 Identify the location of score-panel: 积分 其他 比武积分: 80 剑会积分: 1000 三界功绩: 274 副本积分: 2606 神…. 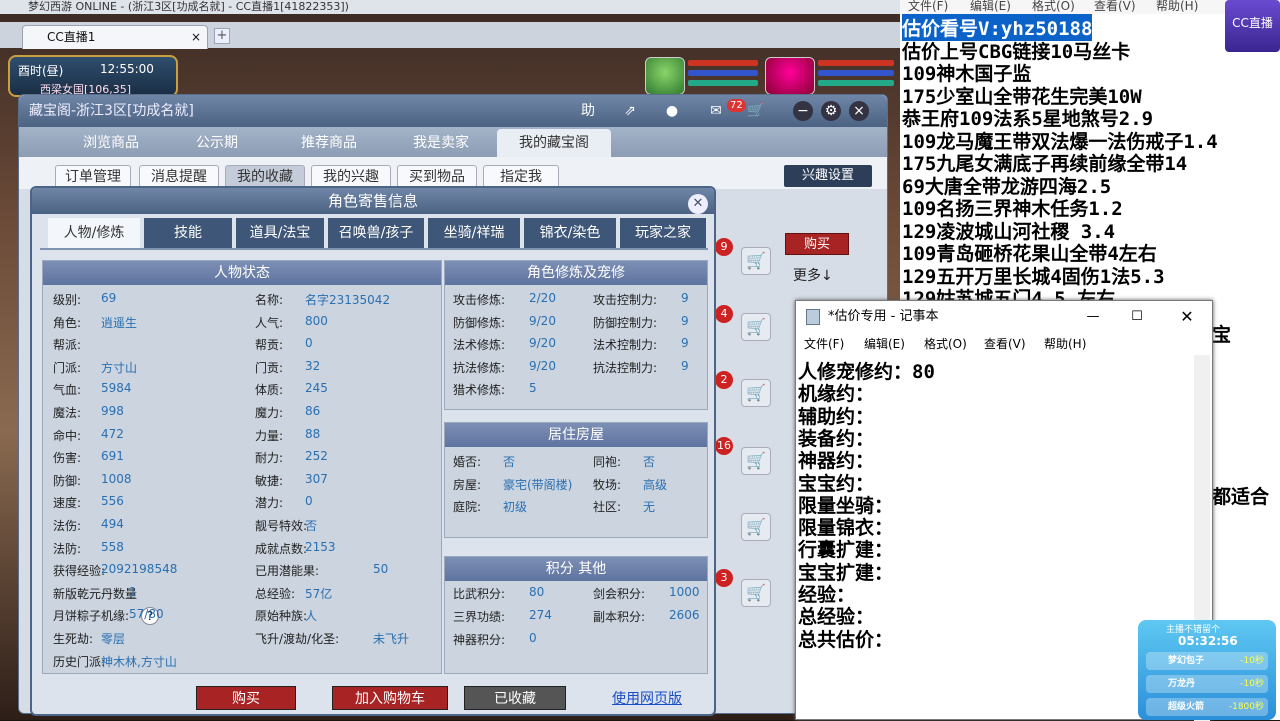
(576, 615).